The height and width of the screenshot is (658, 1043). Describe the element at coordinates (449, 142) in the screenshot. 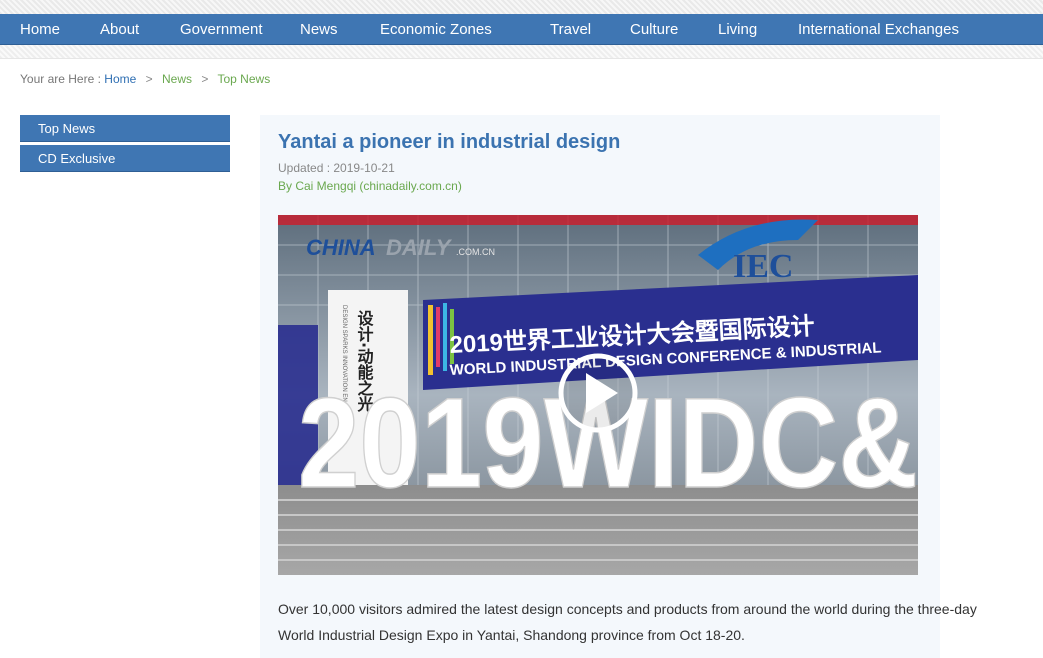

I see `article-title: Yantai a pioneer in industrial design` at that location.